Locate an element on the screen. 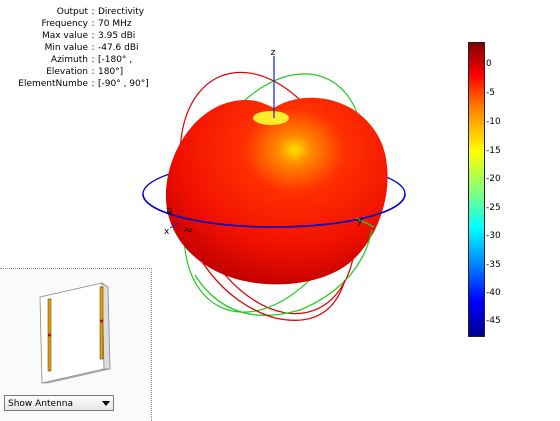 This screenshot has width=560, height=421. z-axis-label: z is located at coordinates (273, 53).